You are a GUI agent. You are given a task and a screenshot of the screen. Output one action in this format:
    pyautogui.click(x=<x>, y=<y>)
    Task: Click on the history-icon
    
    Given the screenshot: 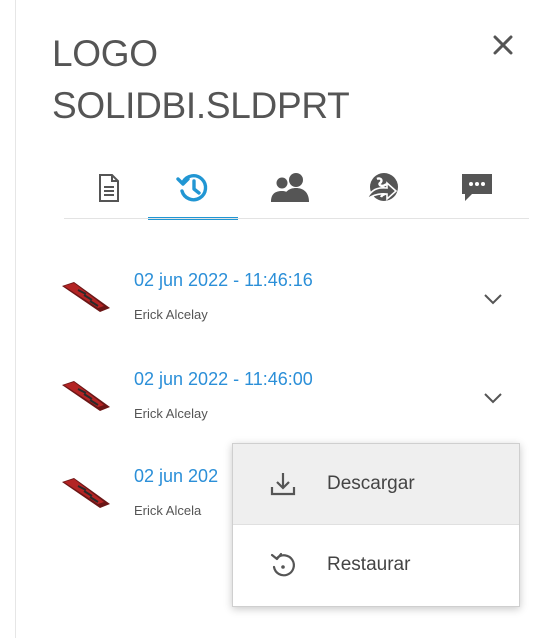 What is the action you would take?
    pyautogui.click(x=192, y=188)
    